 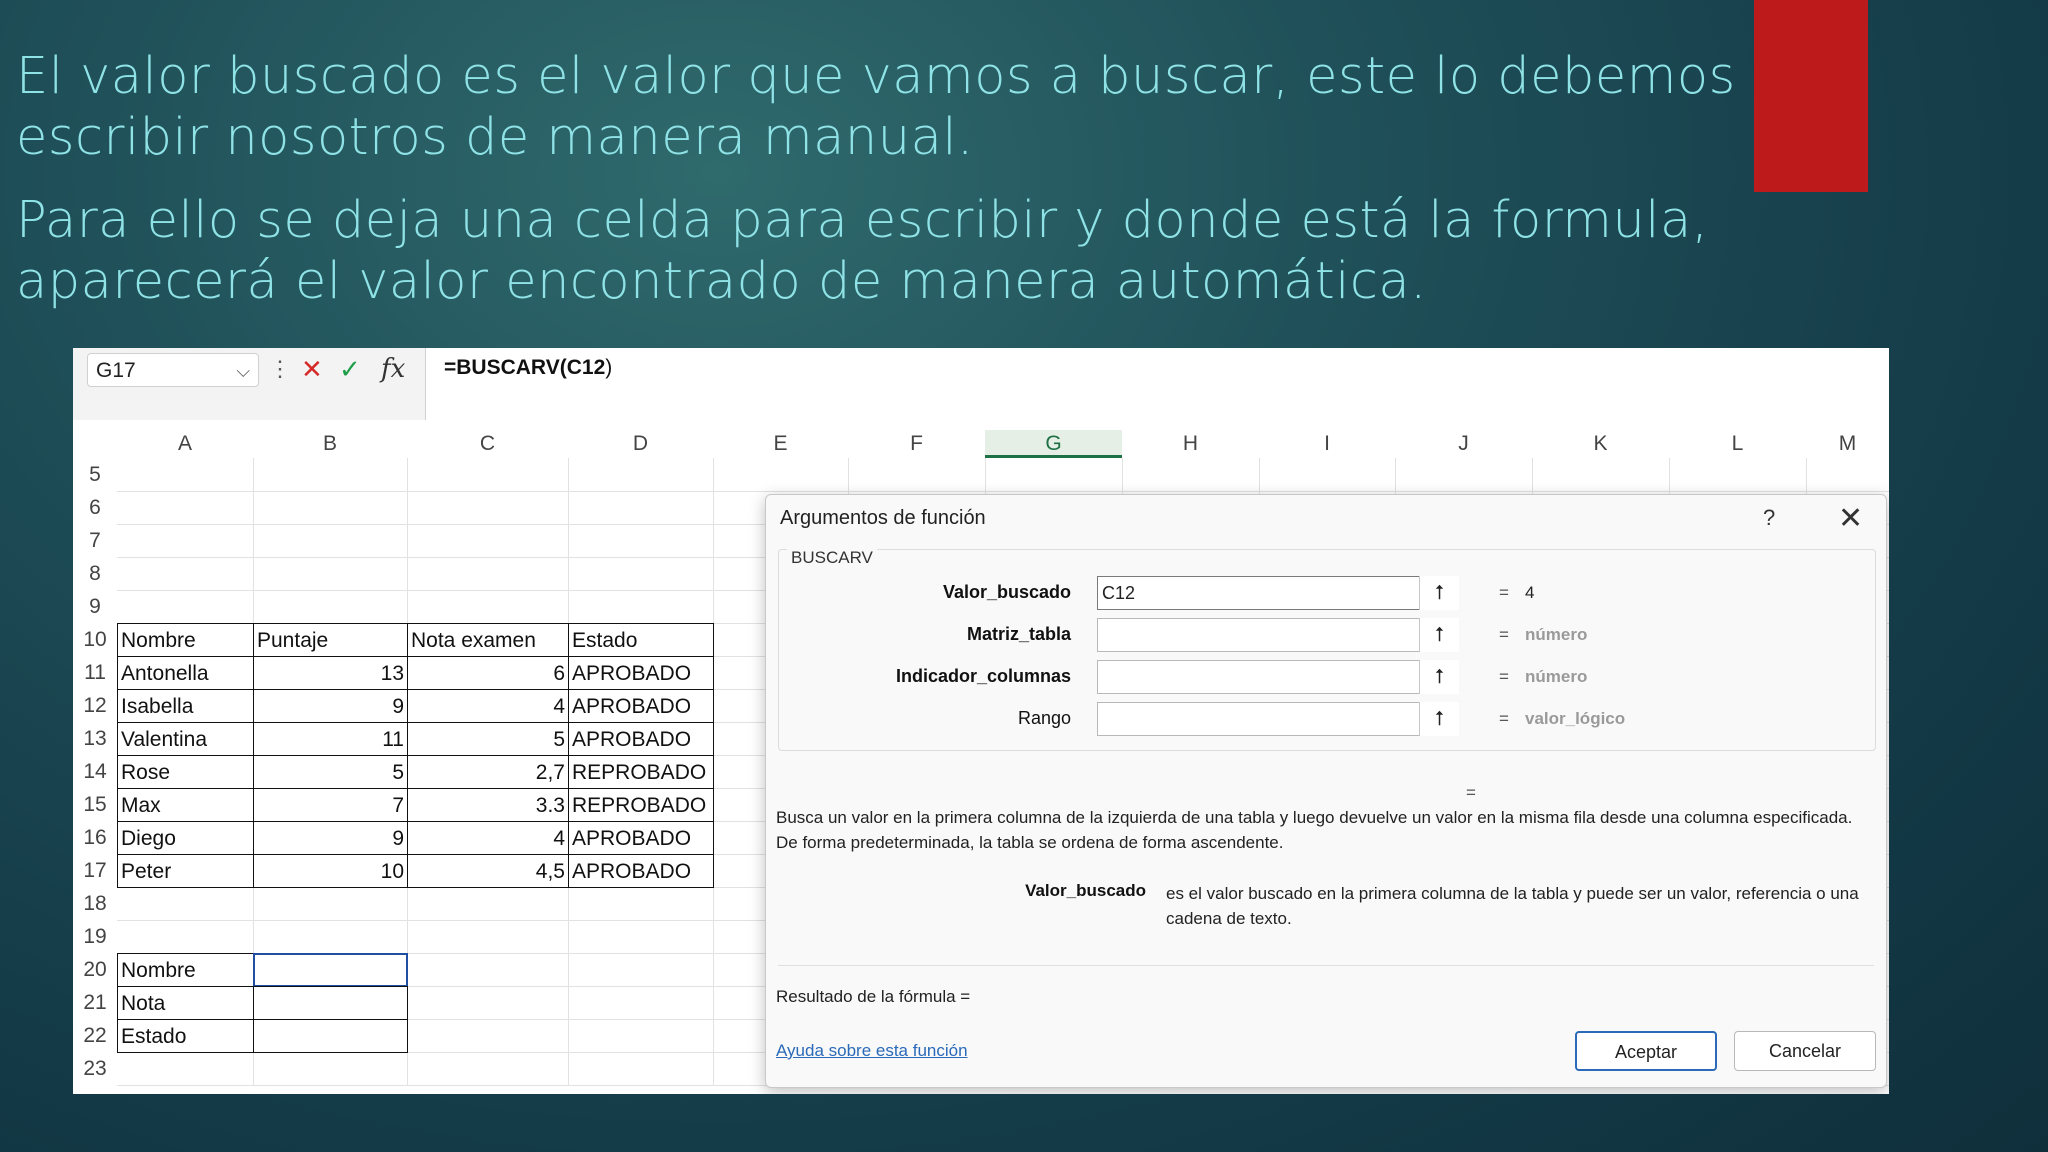 I want to click on column-header-g: G, so click(x=1053, y=444).